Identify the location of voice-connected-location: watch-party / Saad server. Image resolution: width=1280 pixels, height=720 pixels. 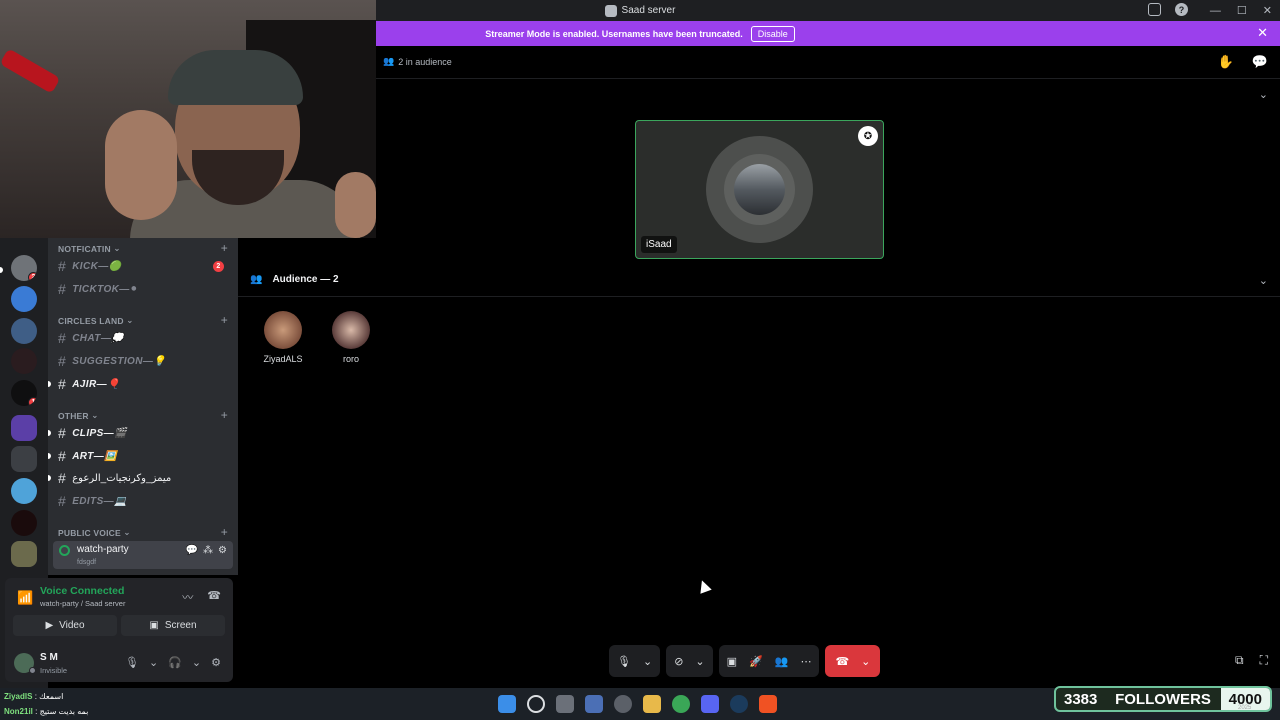
(82, 603).